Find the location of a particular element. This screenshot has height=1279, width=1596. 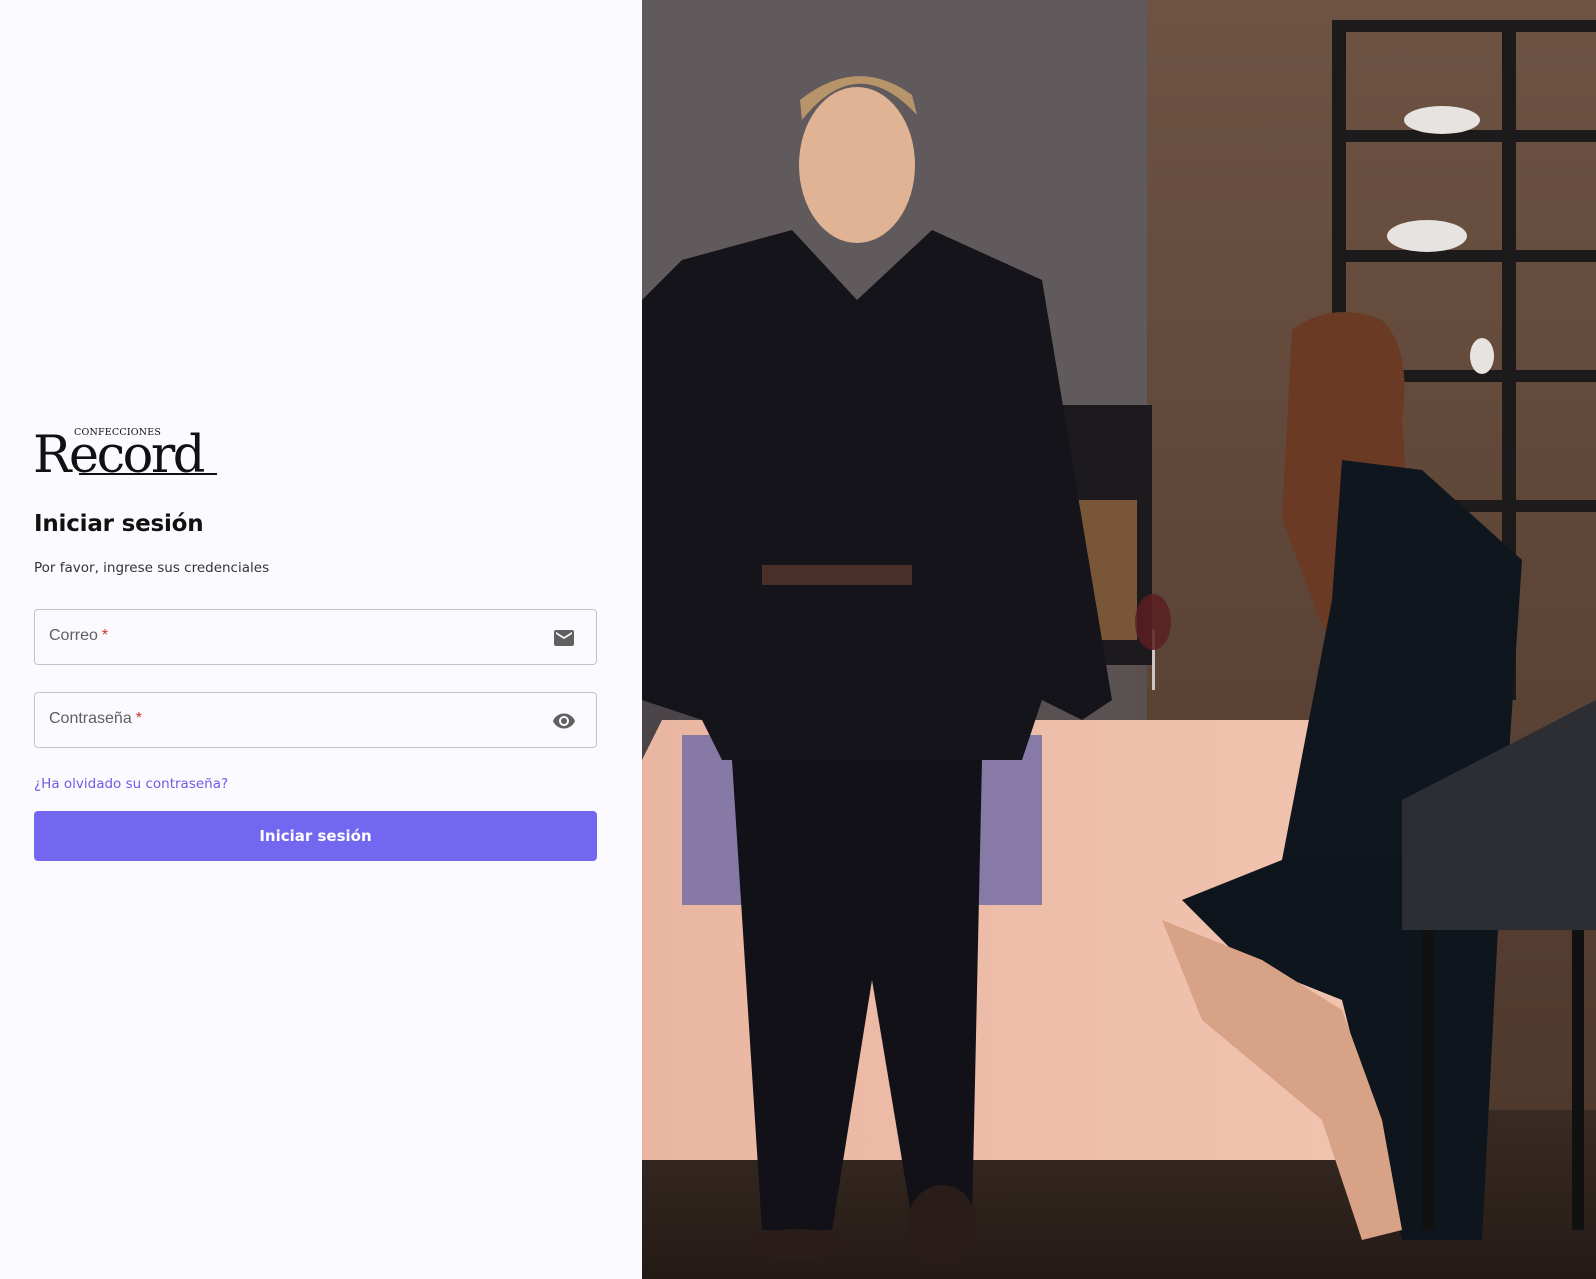

eye-icon is located at coordinates (564, 721).